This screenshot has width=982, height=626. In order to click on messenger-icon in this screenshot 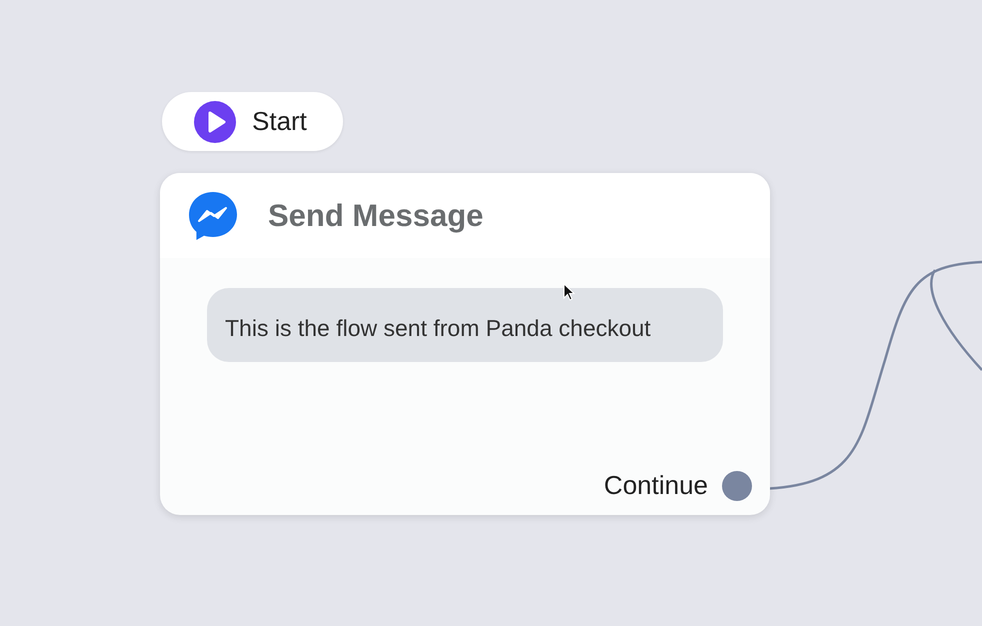, I will do `click(213, 215)`.